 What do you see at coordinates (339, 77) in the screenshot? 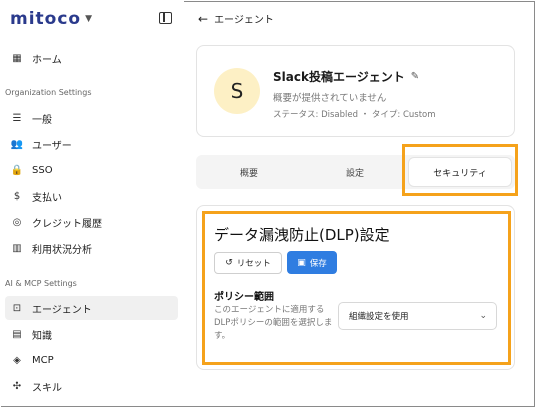
I see `agent-name-text: Slack投稿エージェント` at bounding box center [339, 77].